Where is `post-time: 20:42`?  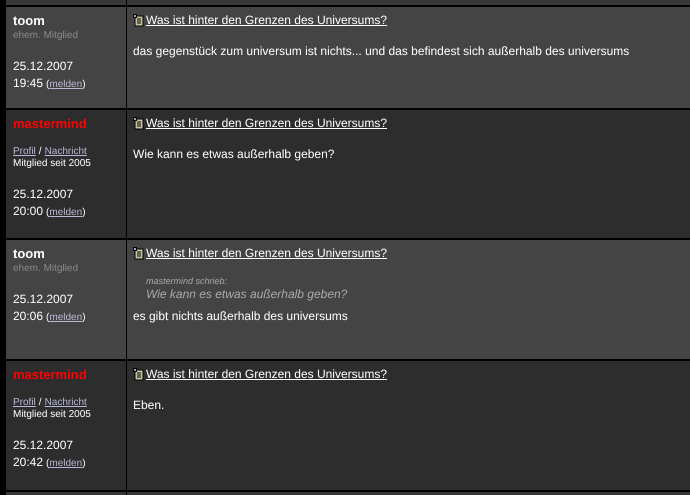 post-time: 20:42 is located at coordinates (28, 462).